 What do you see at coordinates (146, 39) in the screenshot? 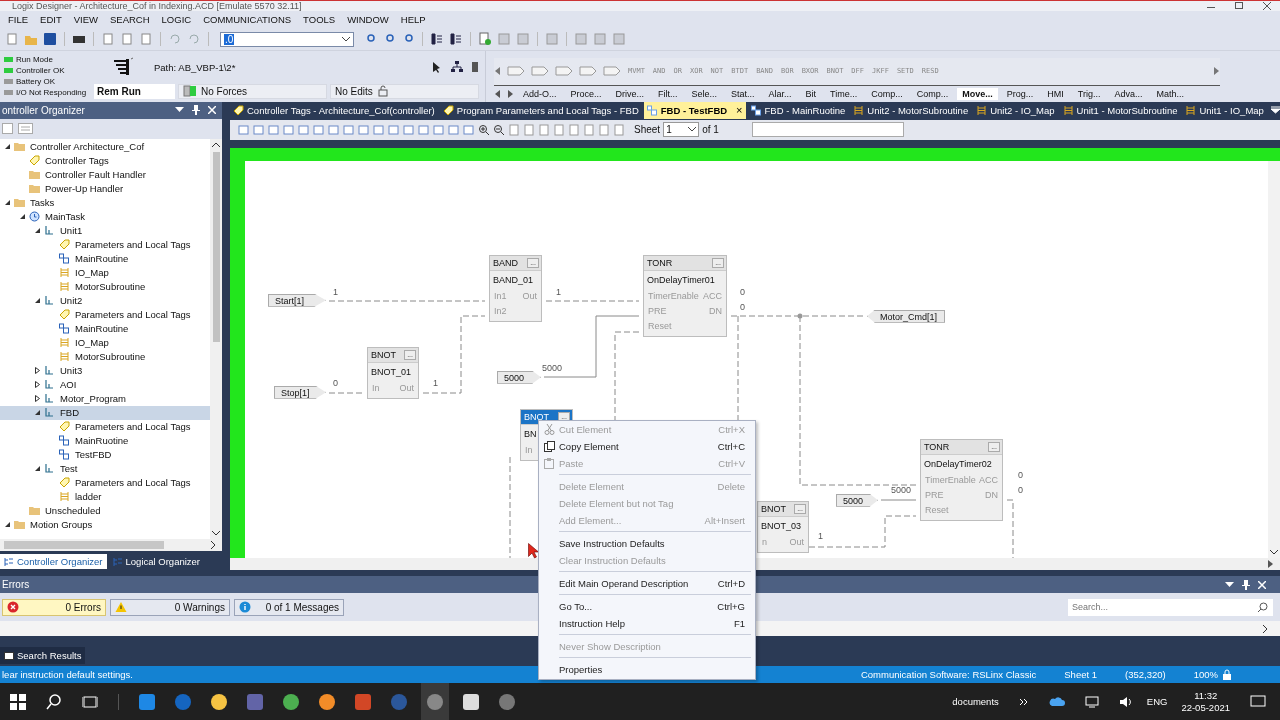
I see `paste-icon` at bounding box center [146, 39].